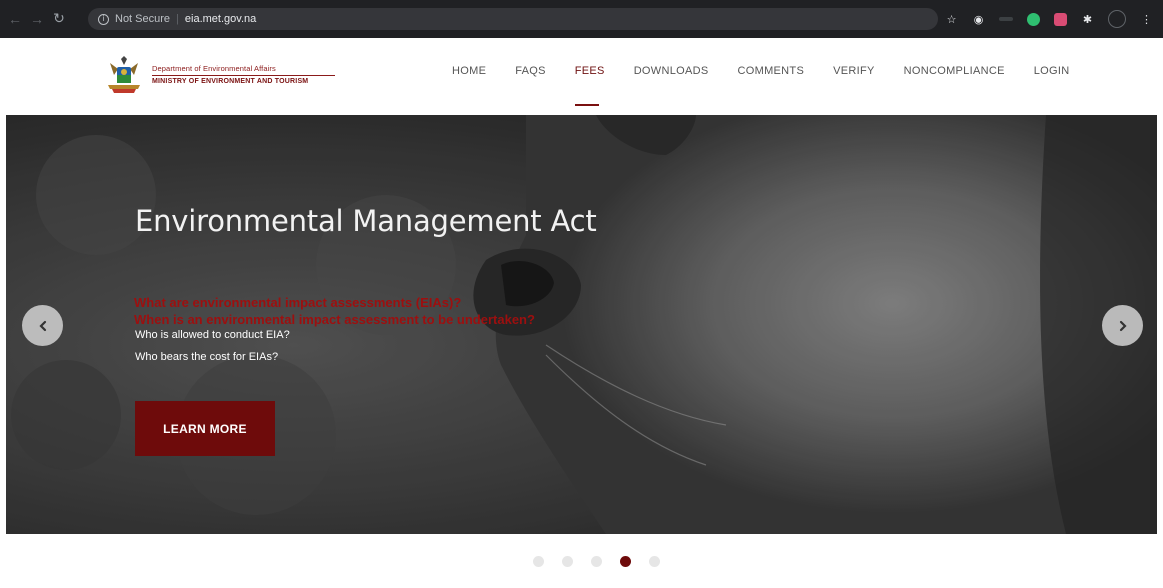 The height and width of the screenshot is (588, 1163). What do you see at coordinates (625, 561) in the screenshot?
I see `carousel-dot-active` at bounding box center [625, 561].